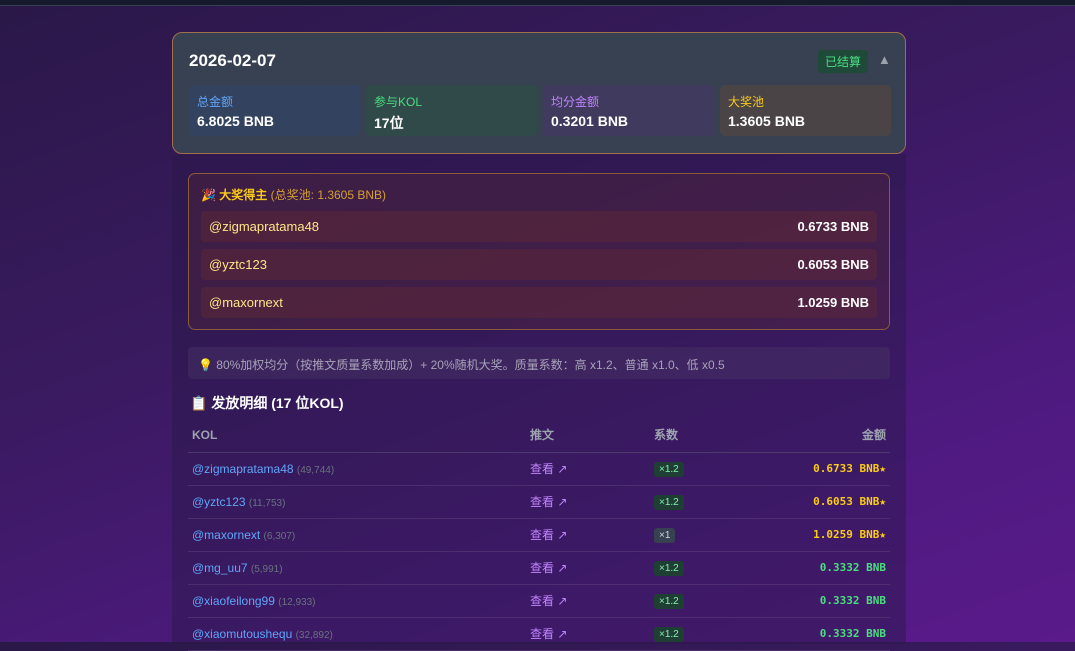  Describe the element at coordinates (833, 264) in the screenshot. I see `winner-amount: 0.6053 BNB` at that location.